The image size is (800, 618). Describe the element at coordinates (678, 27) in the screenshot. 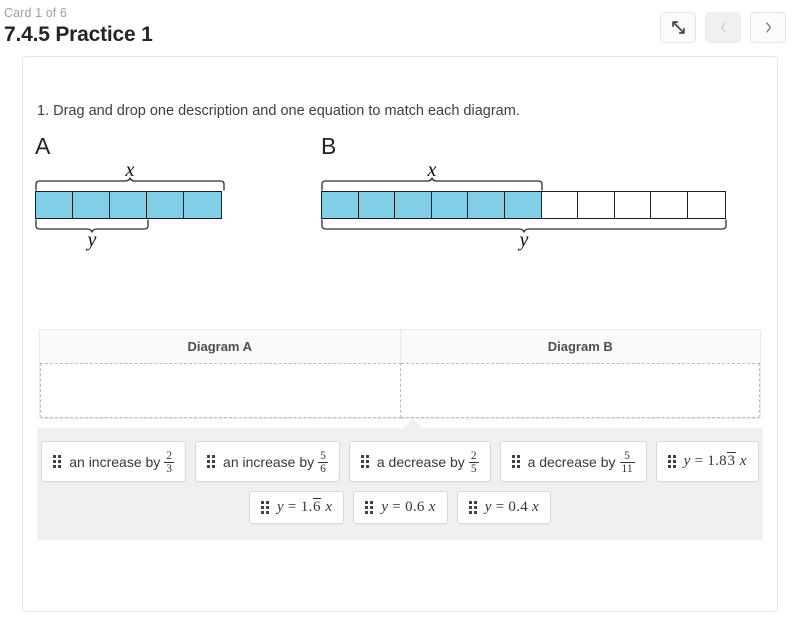

I see `expand-button` at that location.